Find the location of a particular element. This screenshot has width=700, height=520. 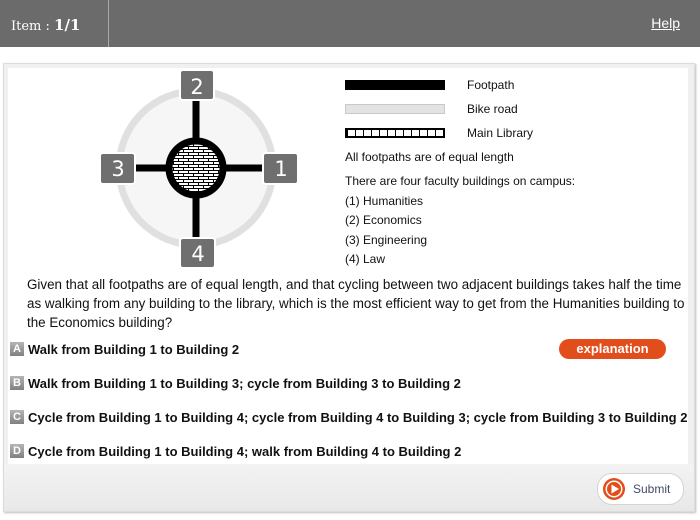

play-icon is located at coordinates (614, 489).